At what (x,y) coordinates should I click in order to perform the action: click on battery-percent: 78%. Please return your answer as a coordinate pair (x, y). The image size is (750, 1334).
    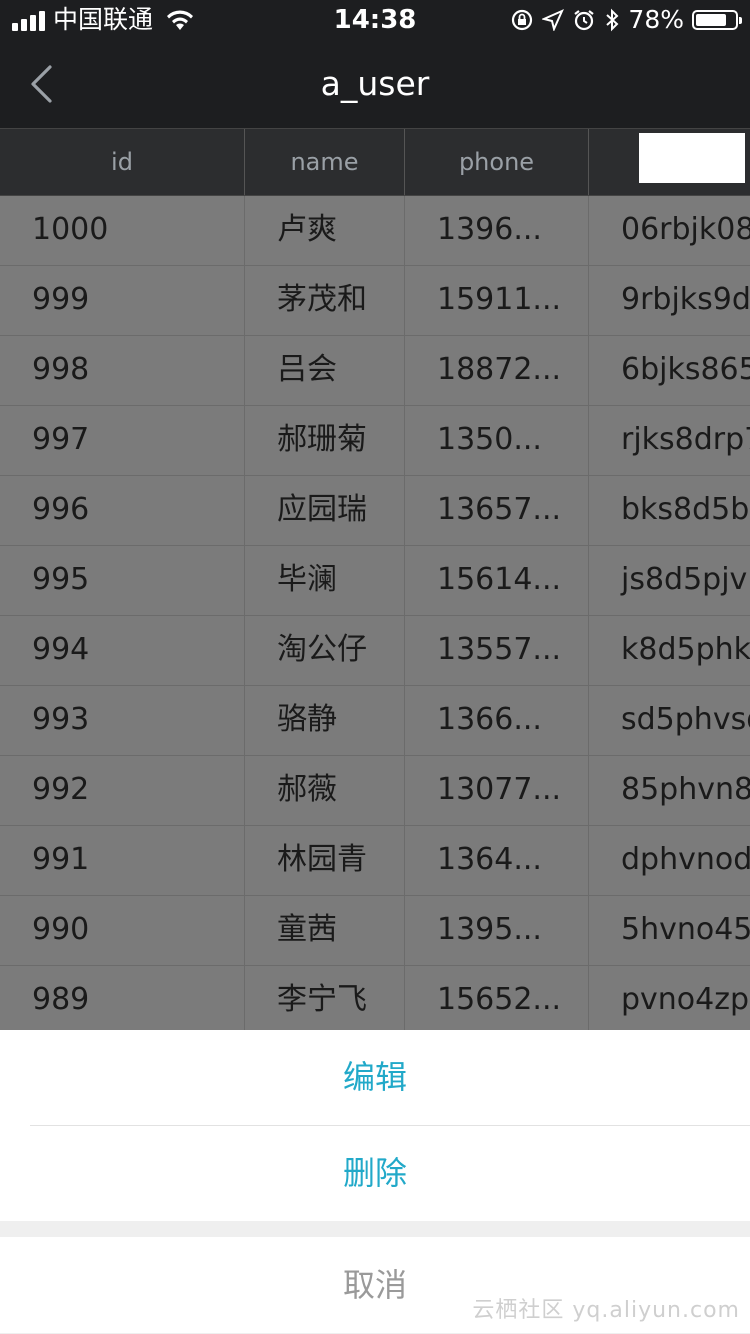
    Looking at the image, I should click on (656, 19).